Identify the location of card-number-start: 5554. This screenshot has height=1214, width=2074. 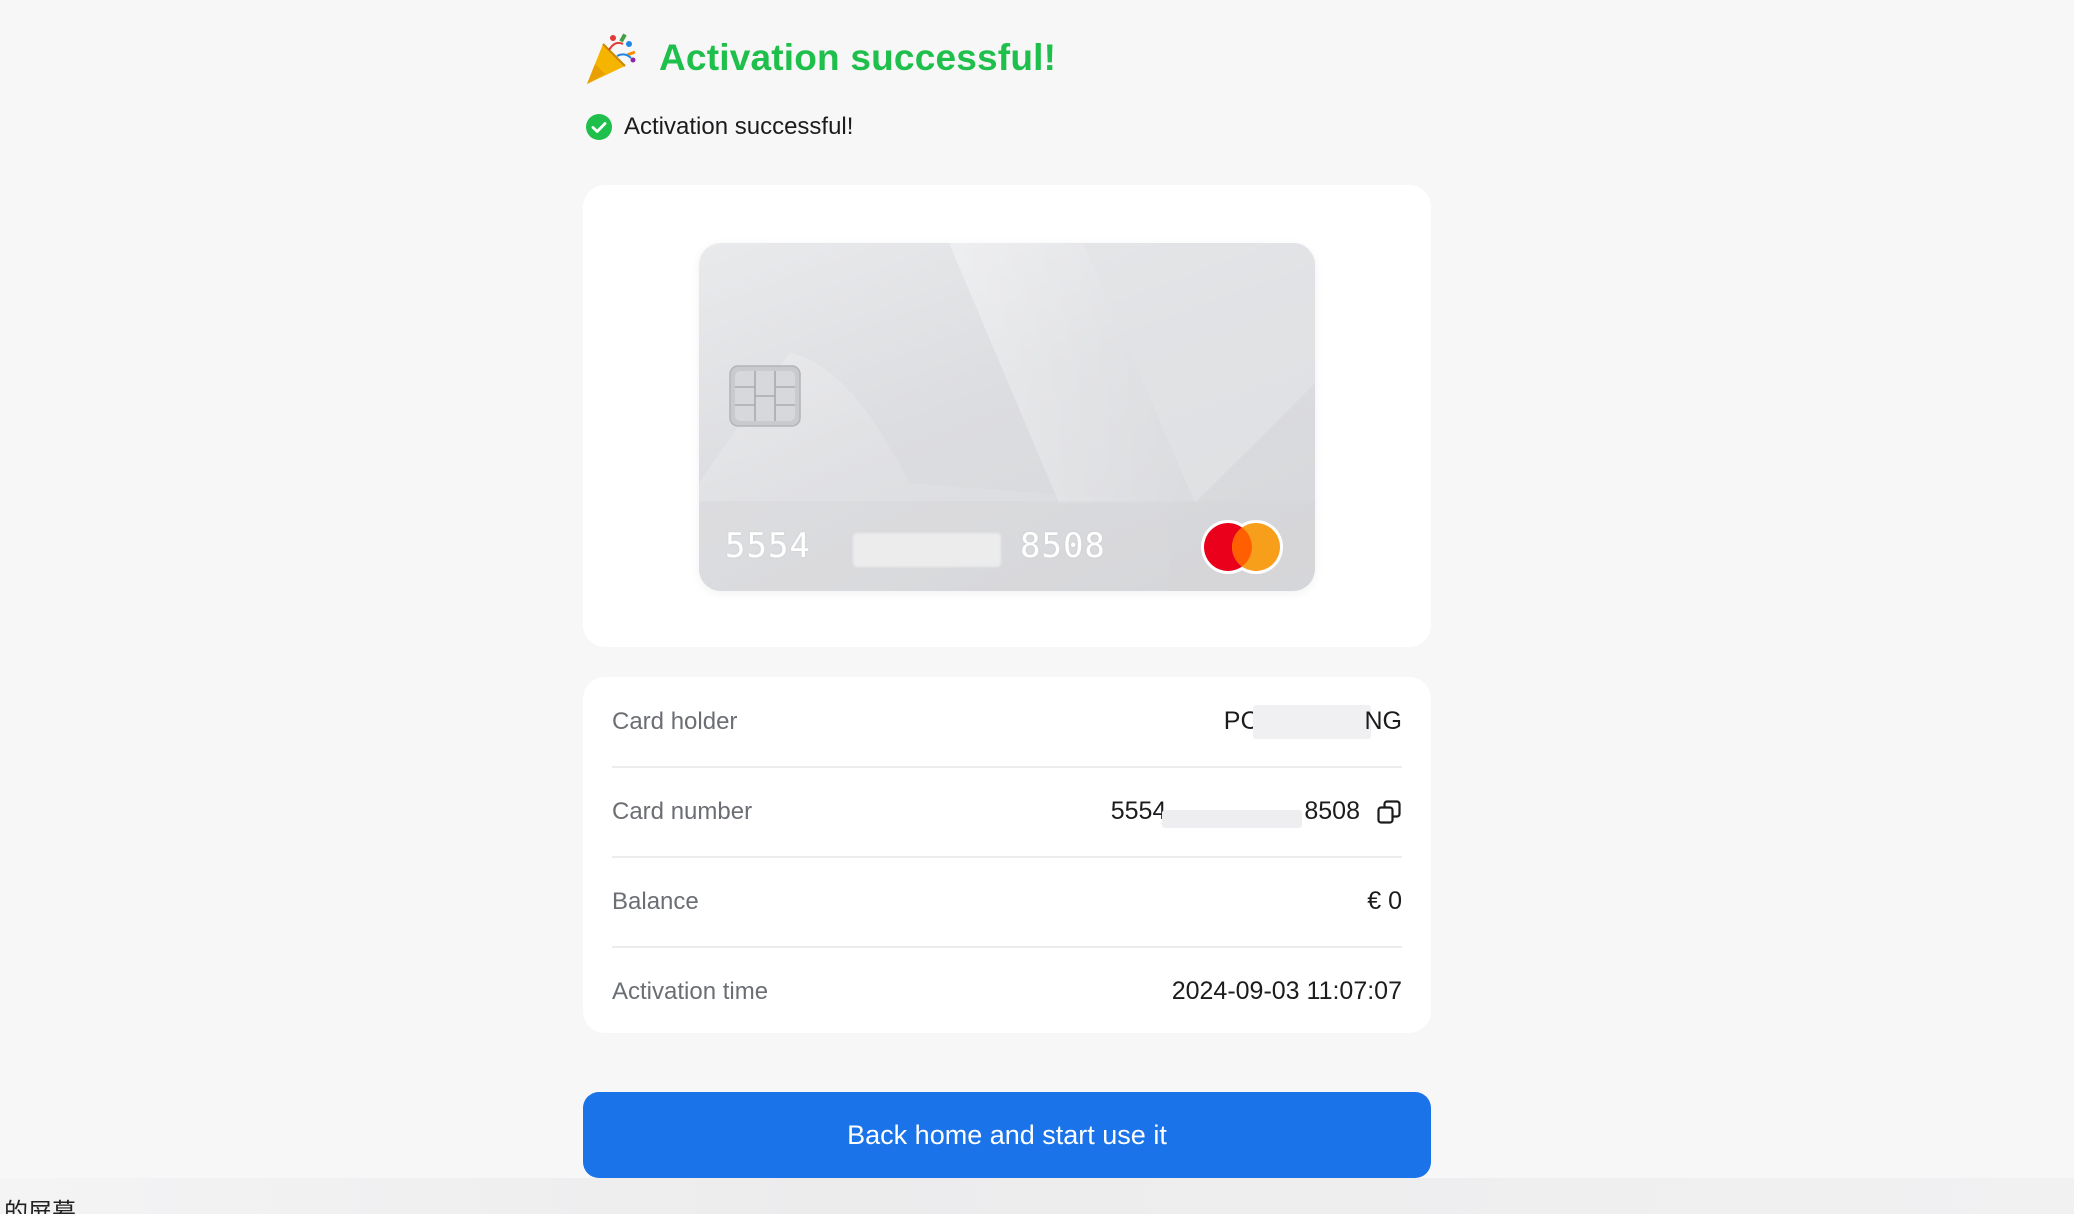
(768, 546).